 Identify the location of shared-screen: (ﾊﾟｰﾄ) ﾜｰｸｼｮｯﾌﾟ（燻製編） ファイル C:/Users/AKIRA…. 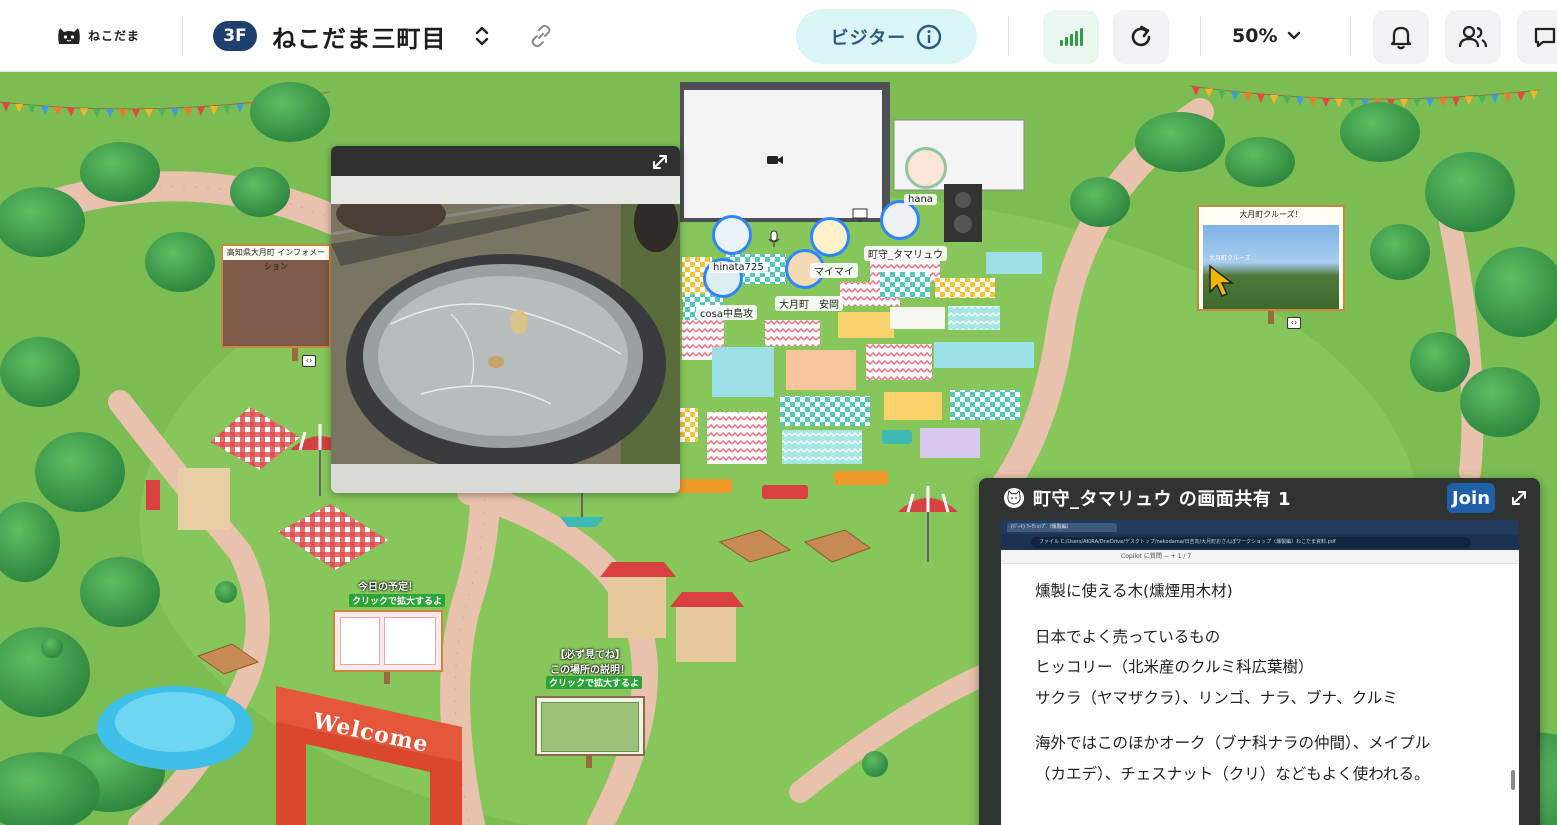
(1260, 672).